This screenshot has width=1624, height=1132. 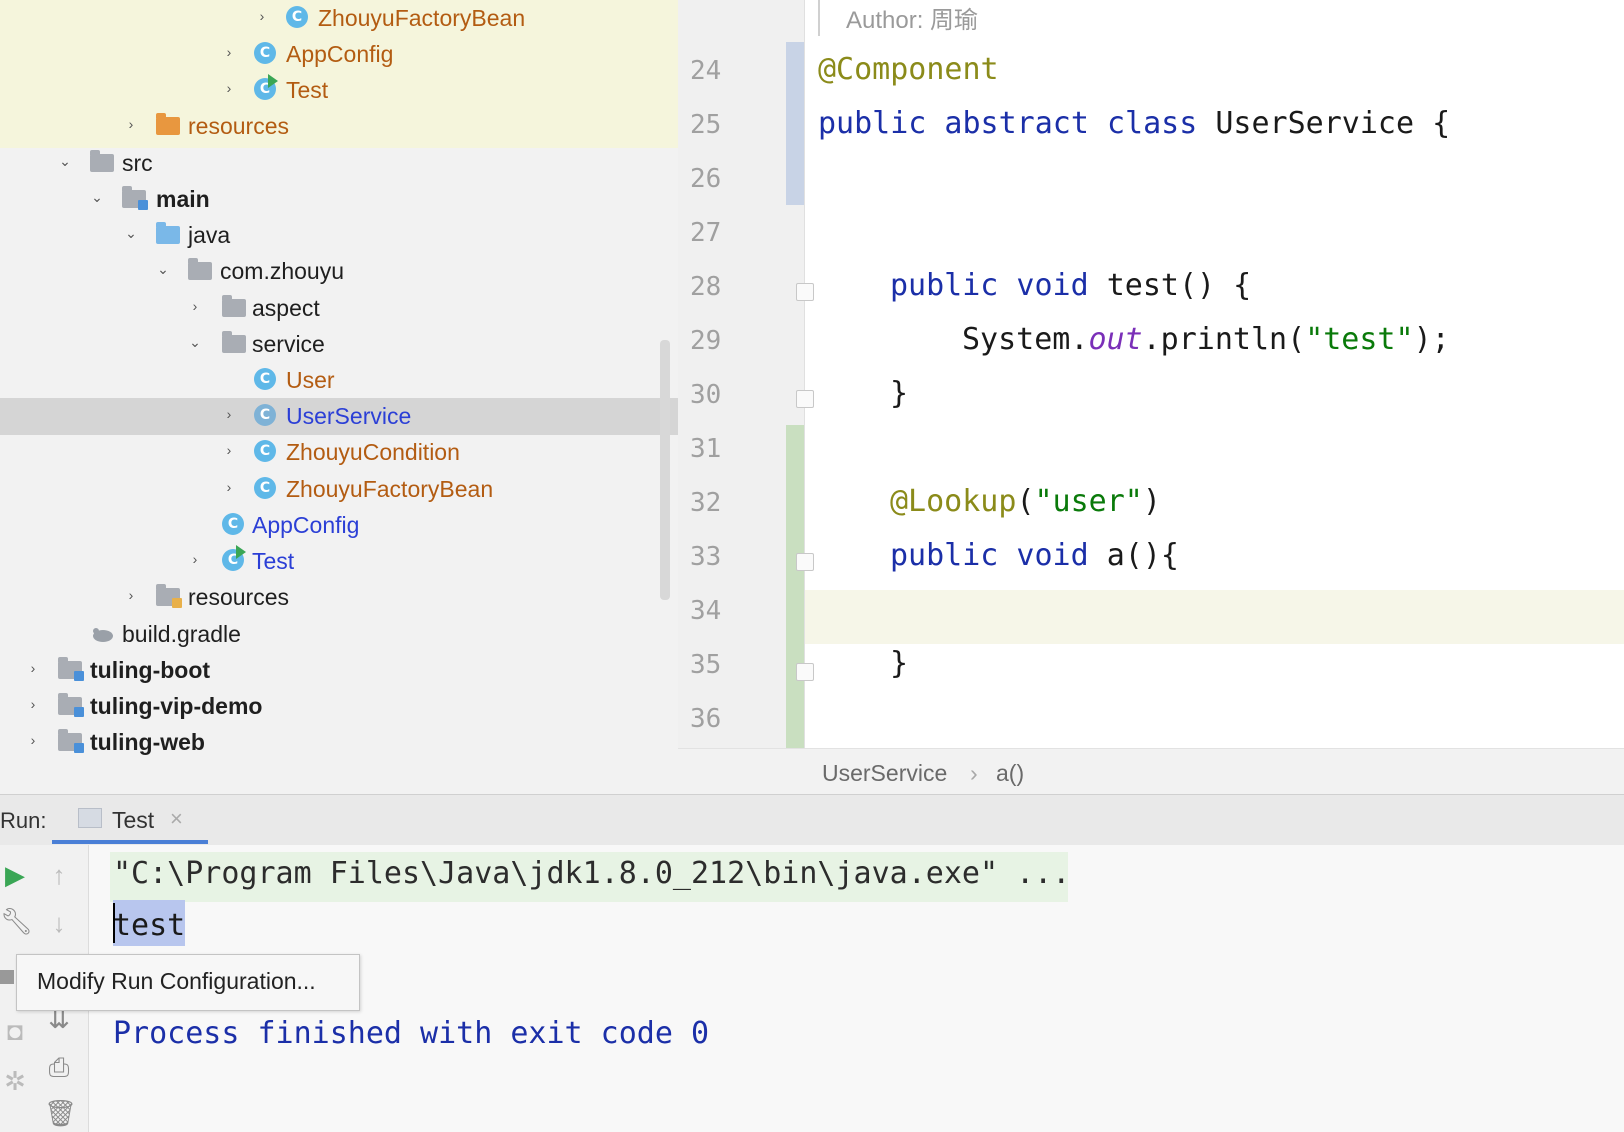 What do you see at coordinates (795, 586) in the screenshot?
I see `vcs-added-marker` at bounding box center [795, 586].